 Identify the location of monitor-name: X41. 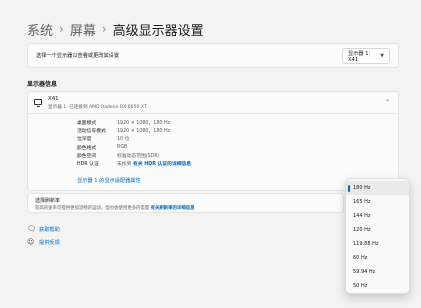
(53, 99).